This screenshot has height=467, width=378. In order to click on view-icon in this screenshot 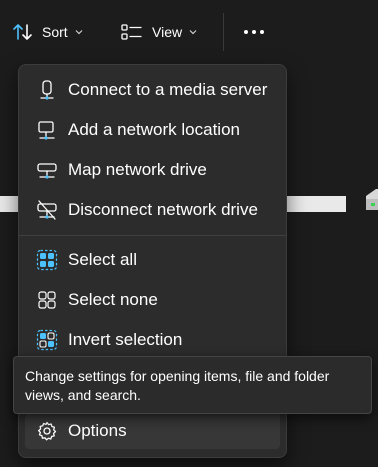, I will do `click(131, 32)`.